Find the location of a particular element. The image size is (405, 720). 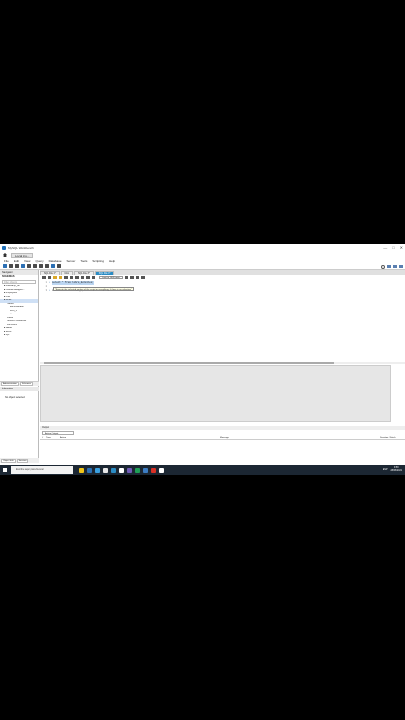

toggle-secondary-sidebar-icon is located at coordinates (401, 266).